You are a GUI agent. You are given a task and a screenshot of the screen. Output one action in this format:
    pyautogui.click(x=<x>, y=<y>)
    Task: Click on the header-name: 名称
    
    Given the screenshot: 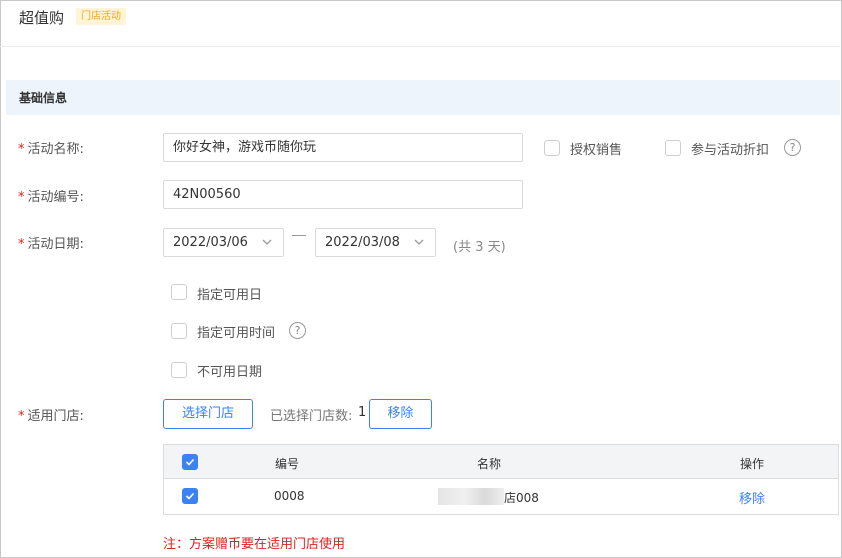 What is the action you would take?
    pyautogui.click(x=489, y=464)
    